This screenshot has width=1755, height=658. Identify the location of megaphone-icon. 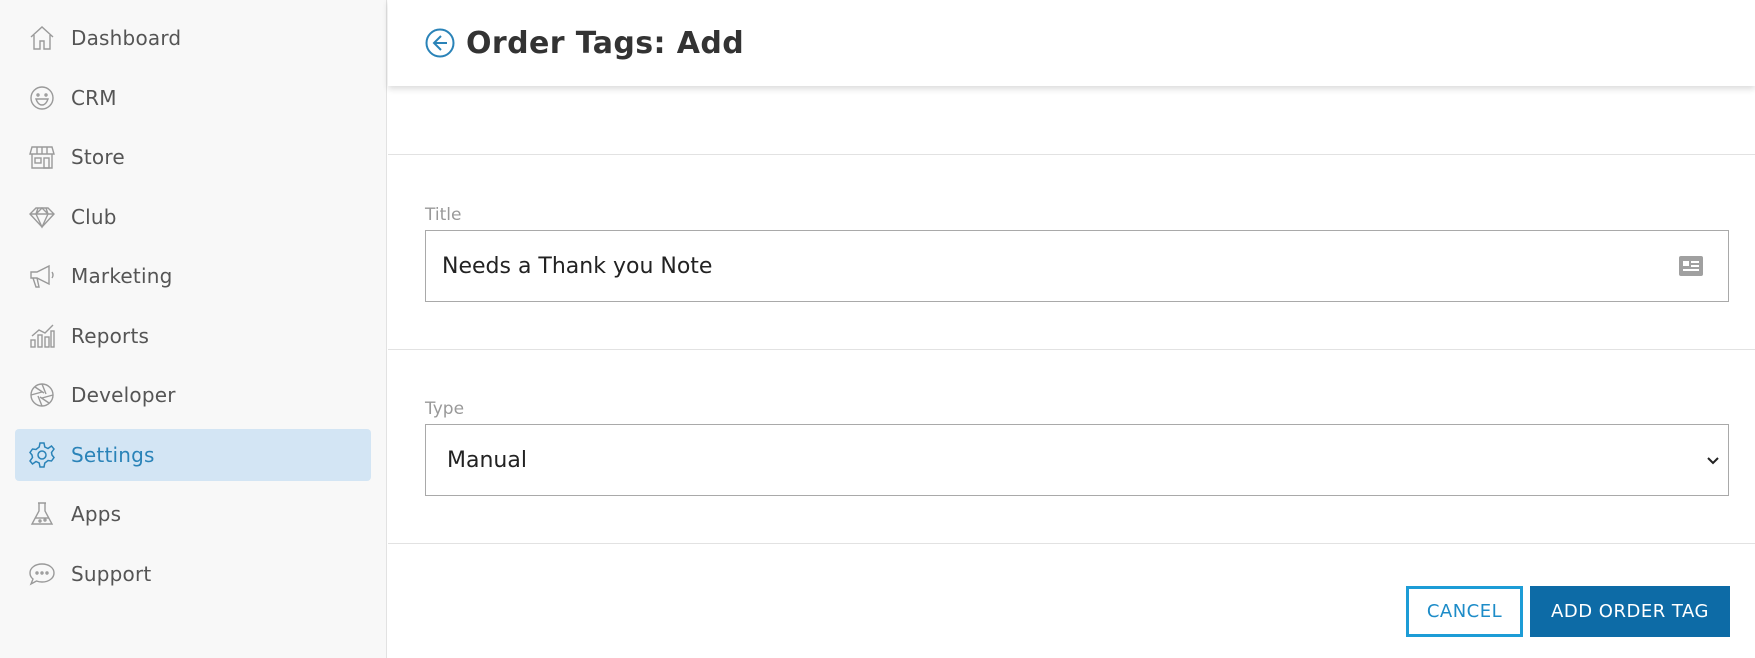
(42, 276).